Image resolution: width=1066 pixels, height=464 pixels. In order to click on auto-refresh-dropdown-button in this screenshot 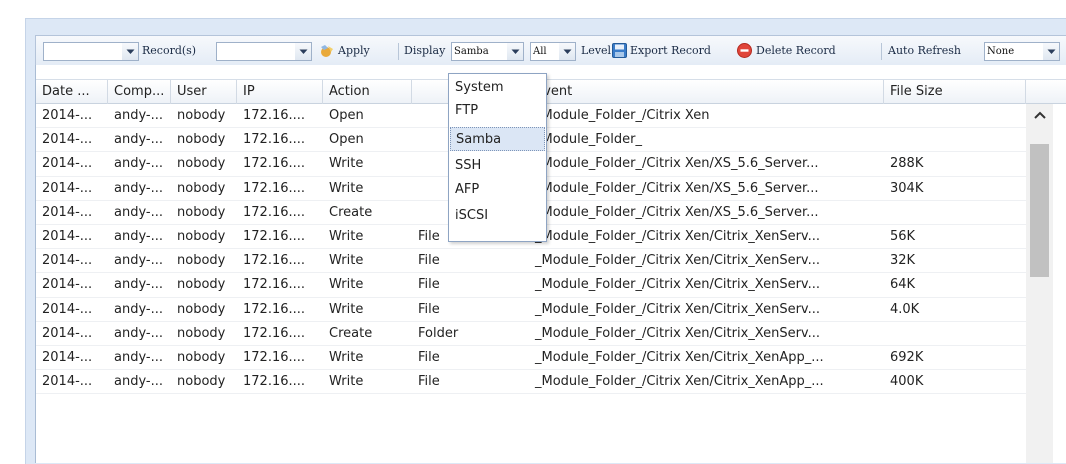, I will do `click(1051, 51)`.